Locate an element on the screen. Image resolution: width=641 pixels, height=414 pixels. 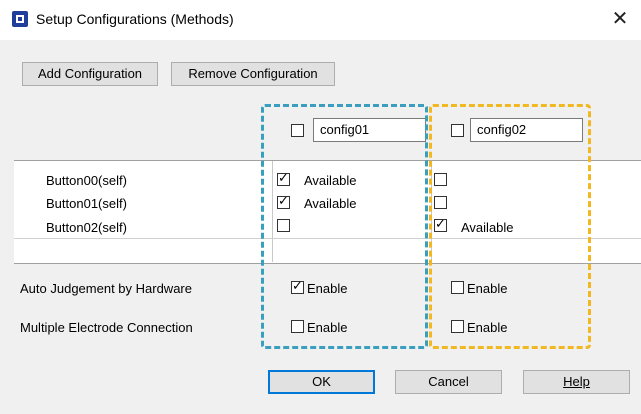
row-label-button01: Button01(self) is located at coordinates (86, 203).